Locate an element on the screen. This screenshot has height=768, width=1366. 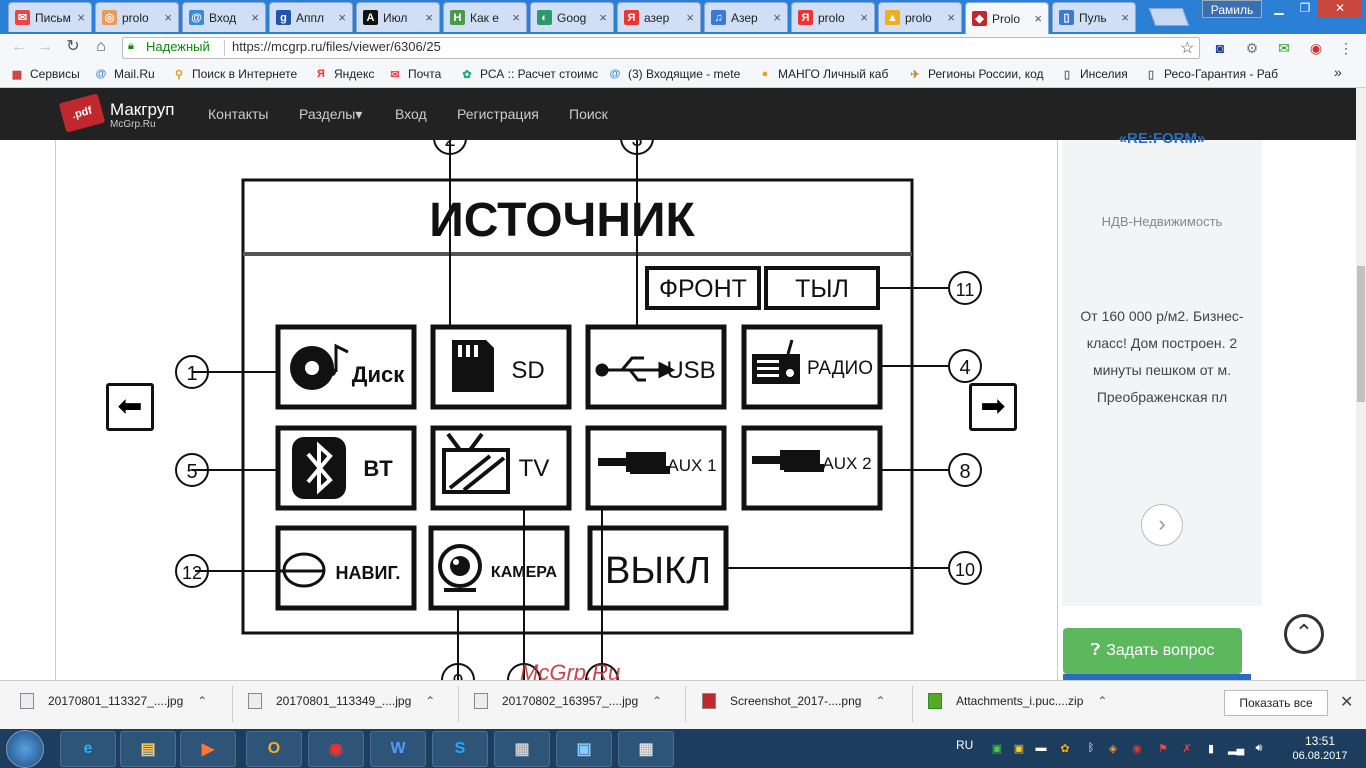
word-icon: W is located at coordinates (398, 749).